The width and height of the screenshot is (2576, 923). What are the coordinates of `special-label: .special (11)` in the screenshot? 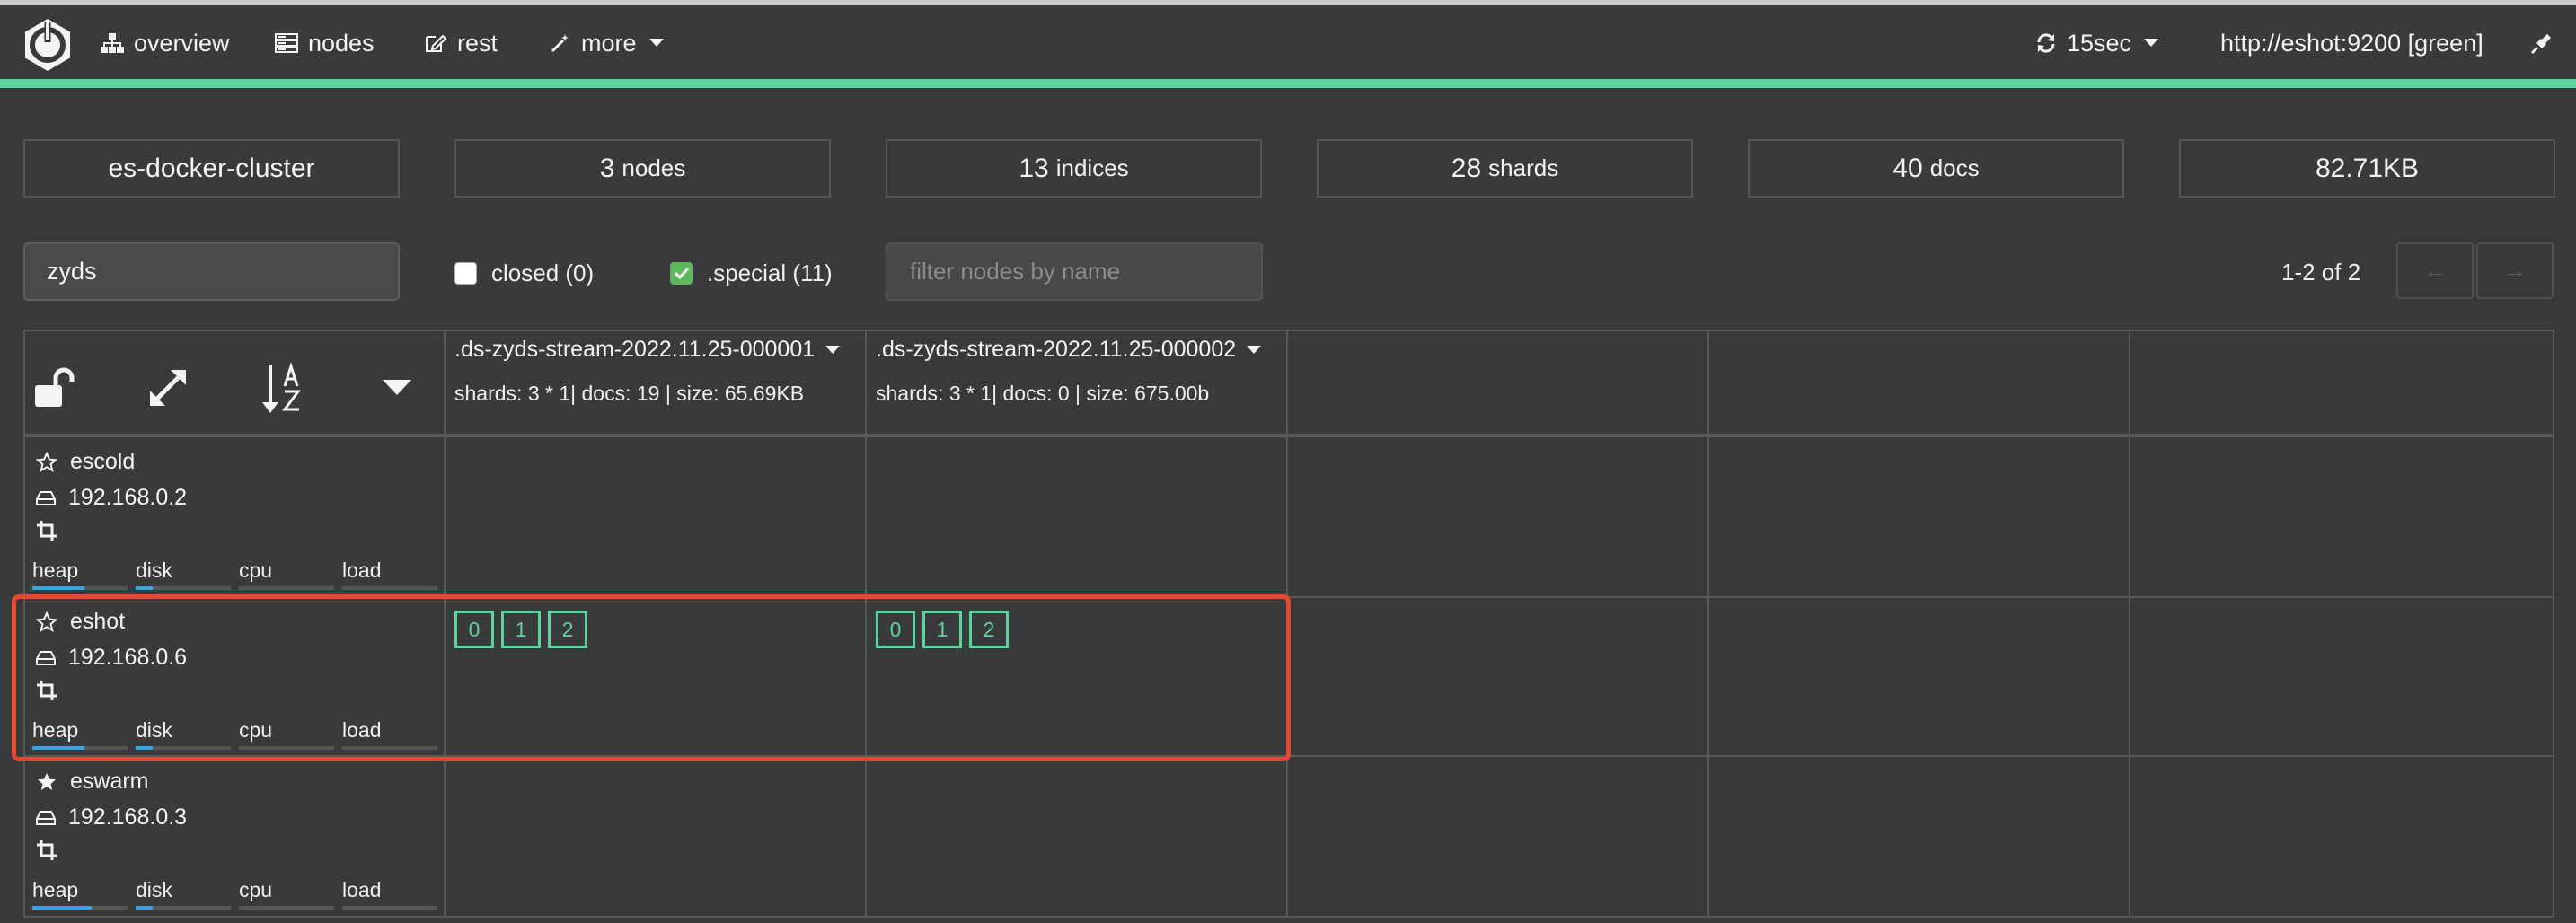 It's located at (770, 272).